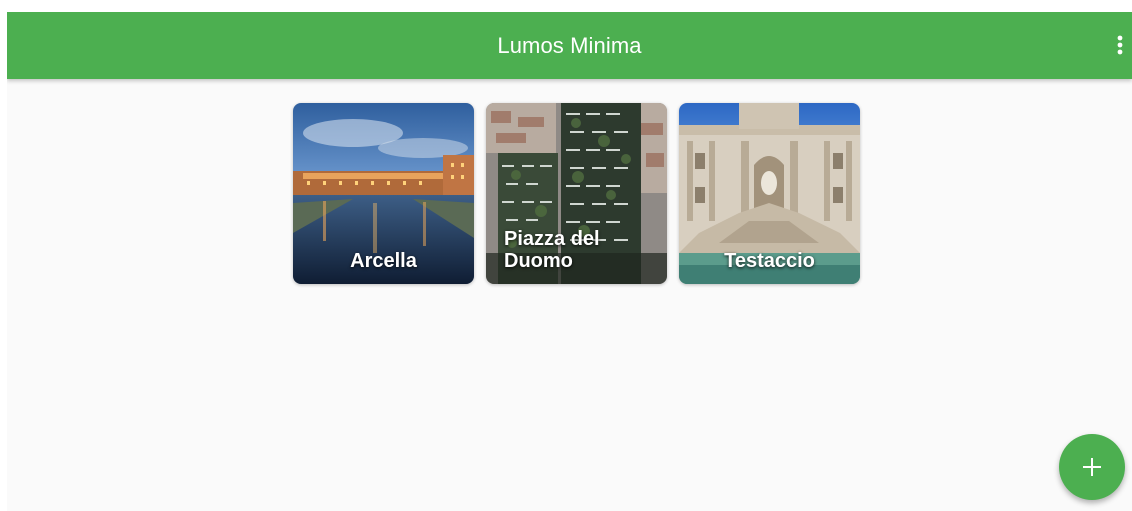 This screenshot has height=511, width=1132. What do you see at coordinates (1120, 46) in the screenshot?
I see `more-vert-icon` at bounding box center [1120, 46].